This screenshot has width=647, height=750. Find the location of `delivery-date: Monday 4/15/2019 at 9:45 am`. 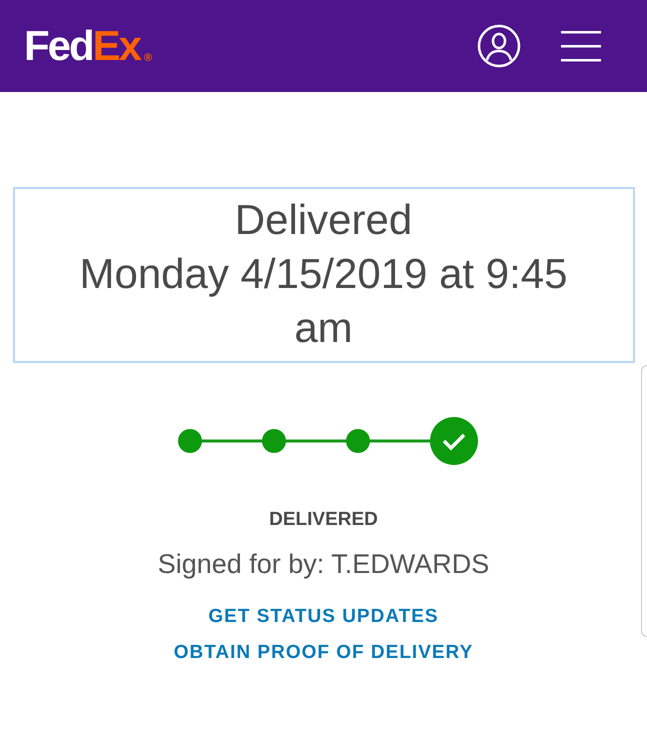

delivery-date: Monday 4/15/2019 at 9:45 am is located at coordinates (323, 301).